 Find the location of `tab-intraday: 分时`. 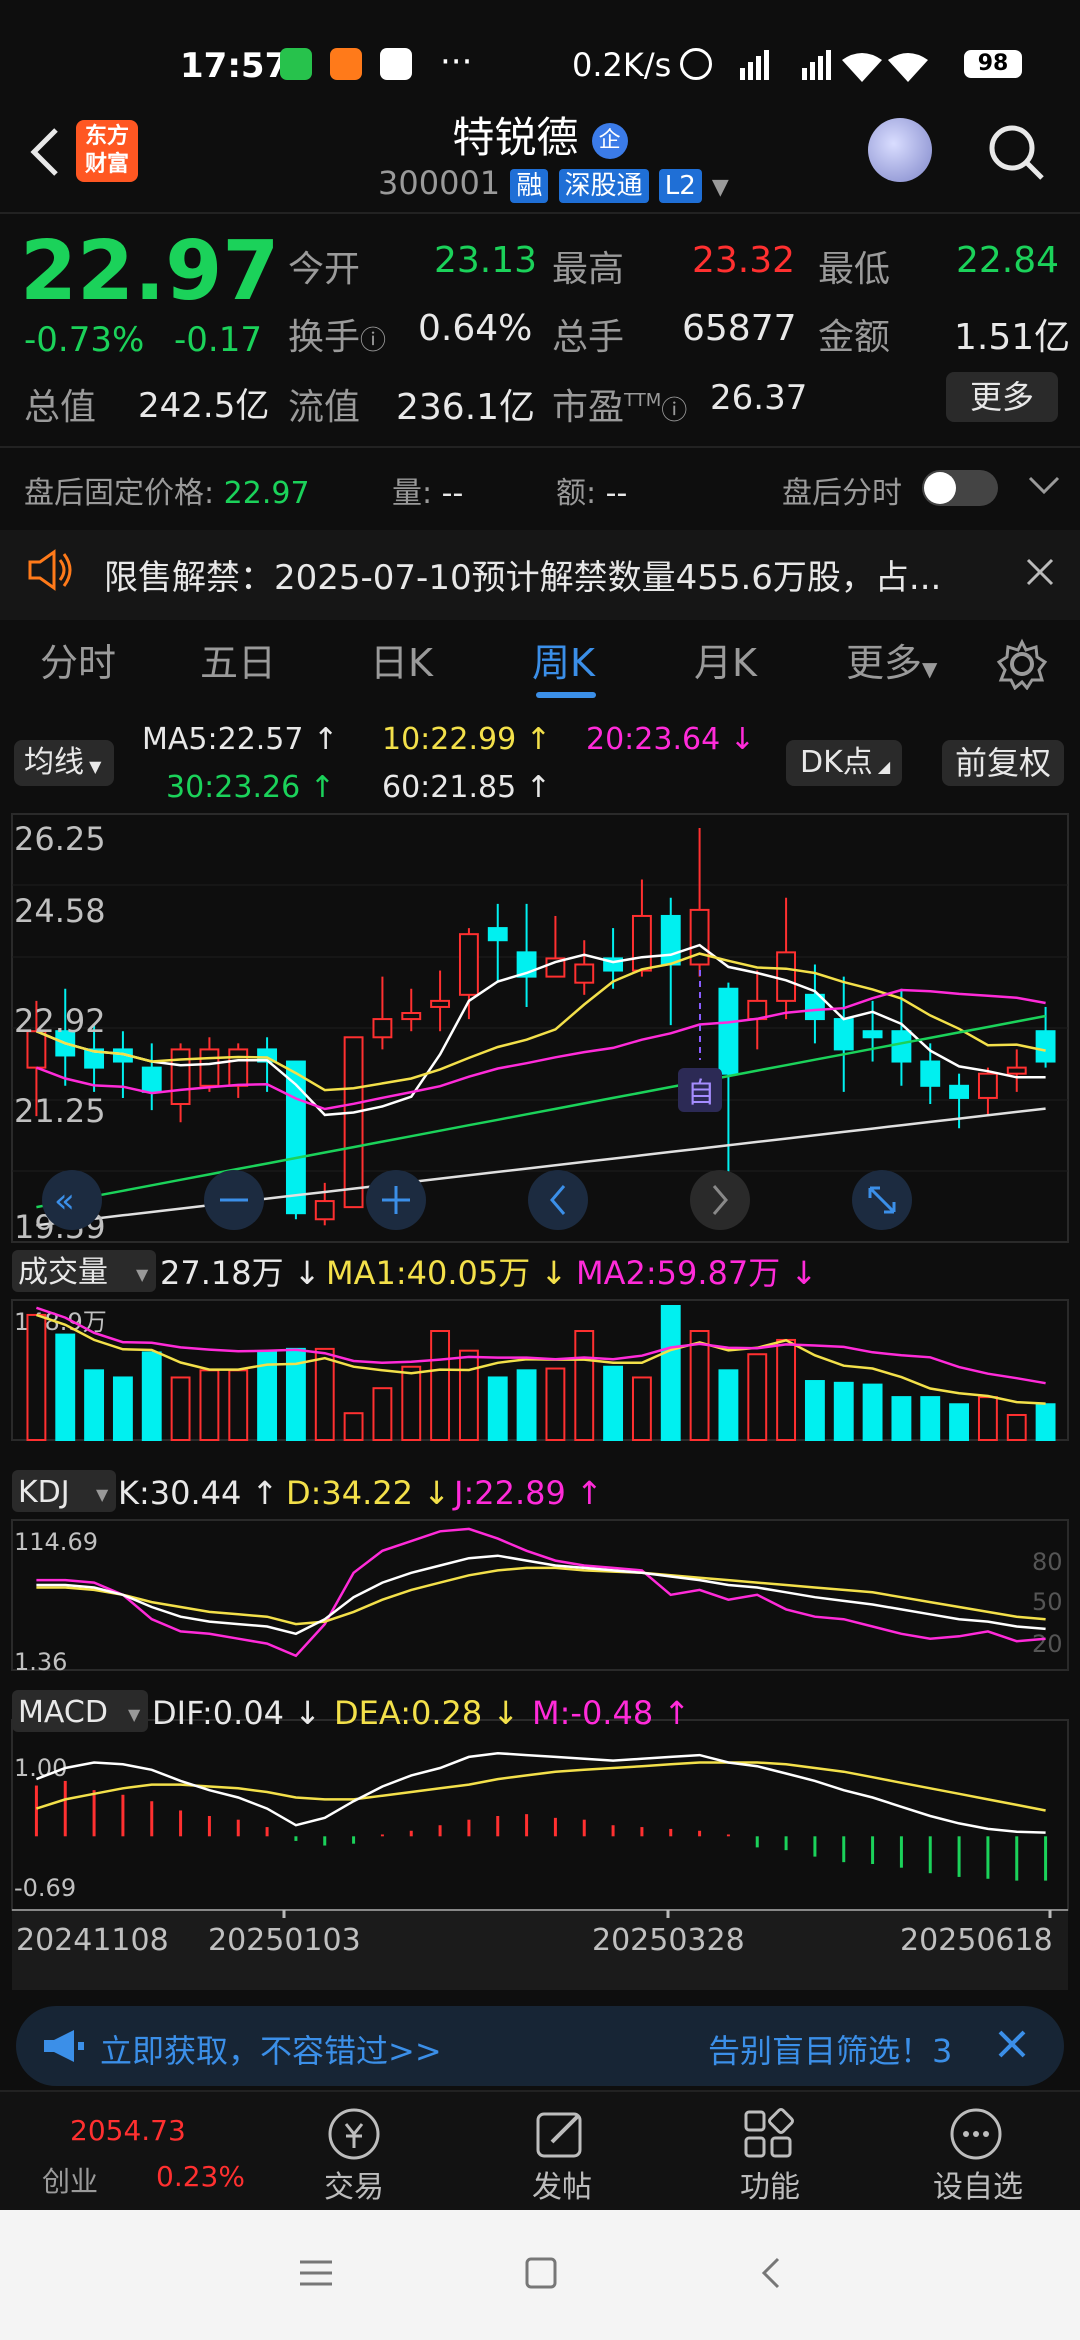

tab-intraday: 分时 is located at coordinates (78, 659).